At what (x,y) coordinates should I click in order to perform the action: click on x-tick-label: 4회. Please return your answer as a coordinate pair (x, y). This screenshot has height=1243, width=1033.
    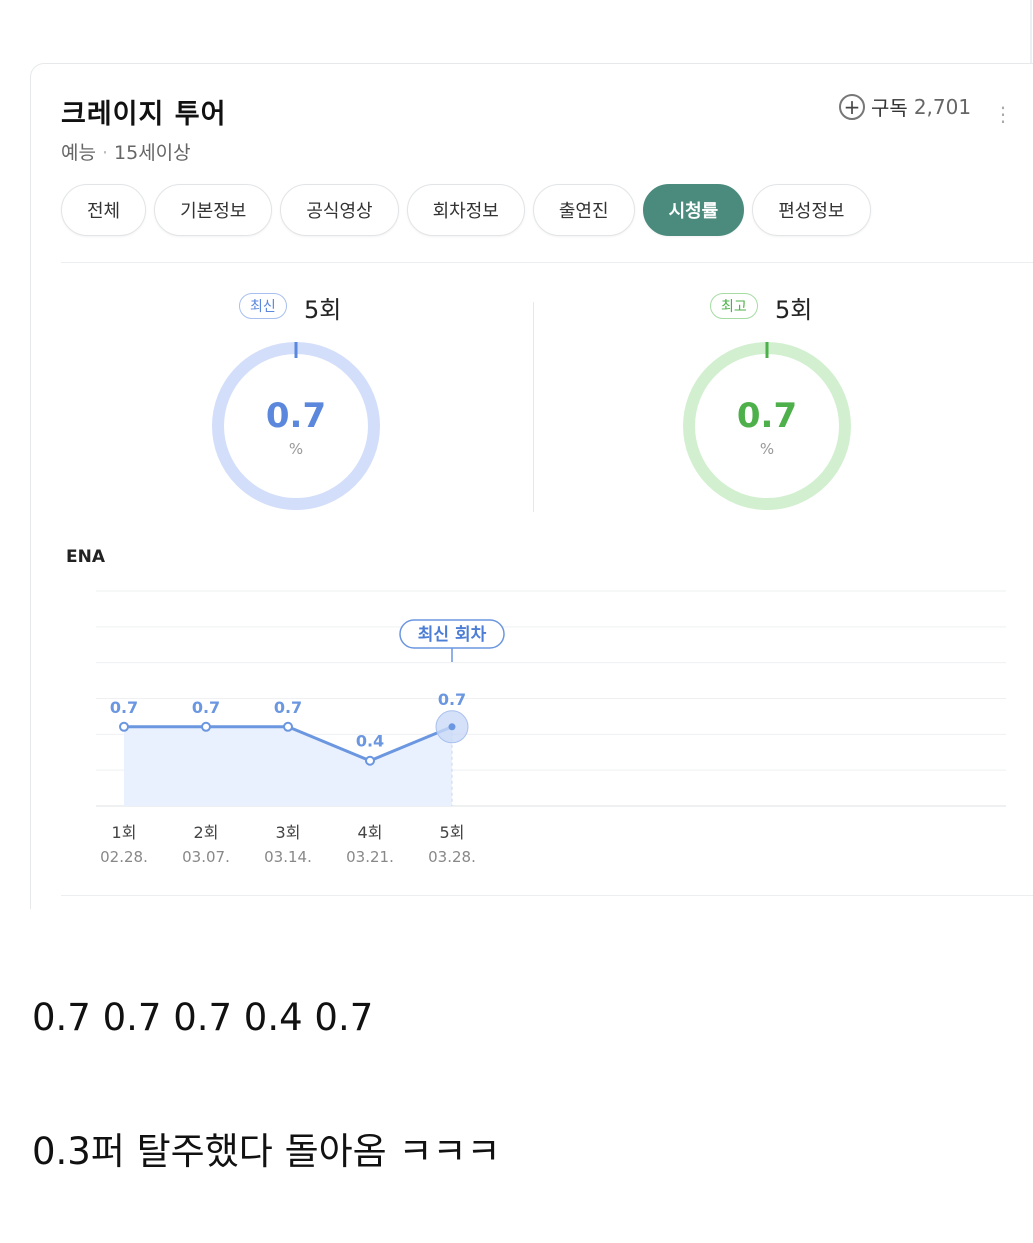
    Looking at the image, I should click on (370, 832).